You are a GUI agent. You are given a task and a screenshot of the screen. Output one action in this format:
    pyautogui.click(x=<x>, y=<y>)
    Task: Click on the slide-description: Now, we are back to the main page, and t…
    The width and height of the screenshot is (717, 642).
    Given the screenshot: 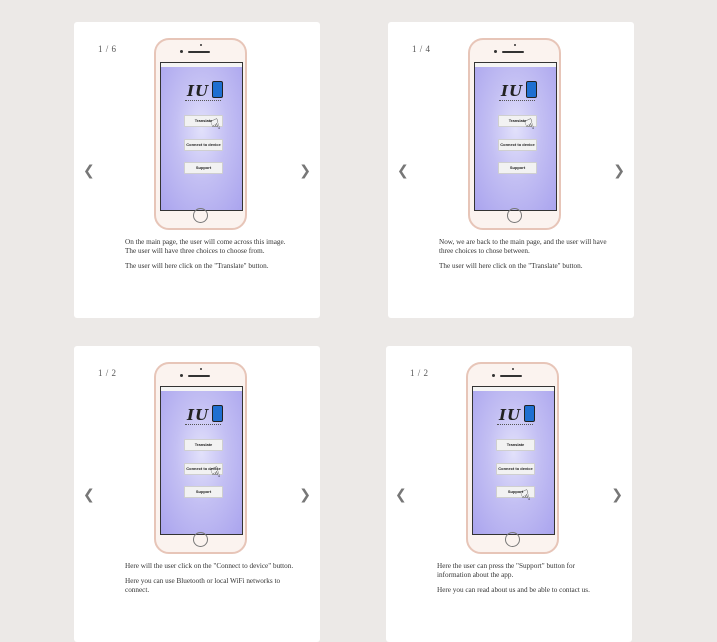 What is the action you would take?
    pyautogui.click(x=524, y=257)
    